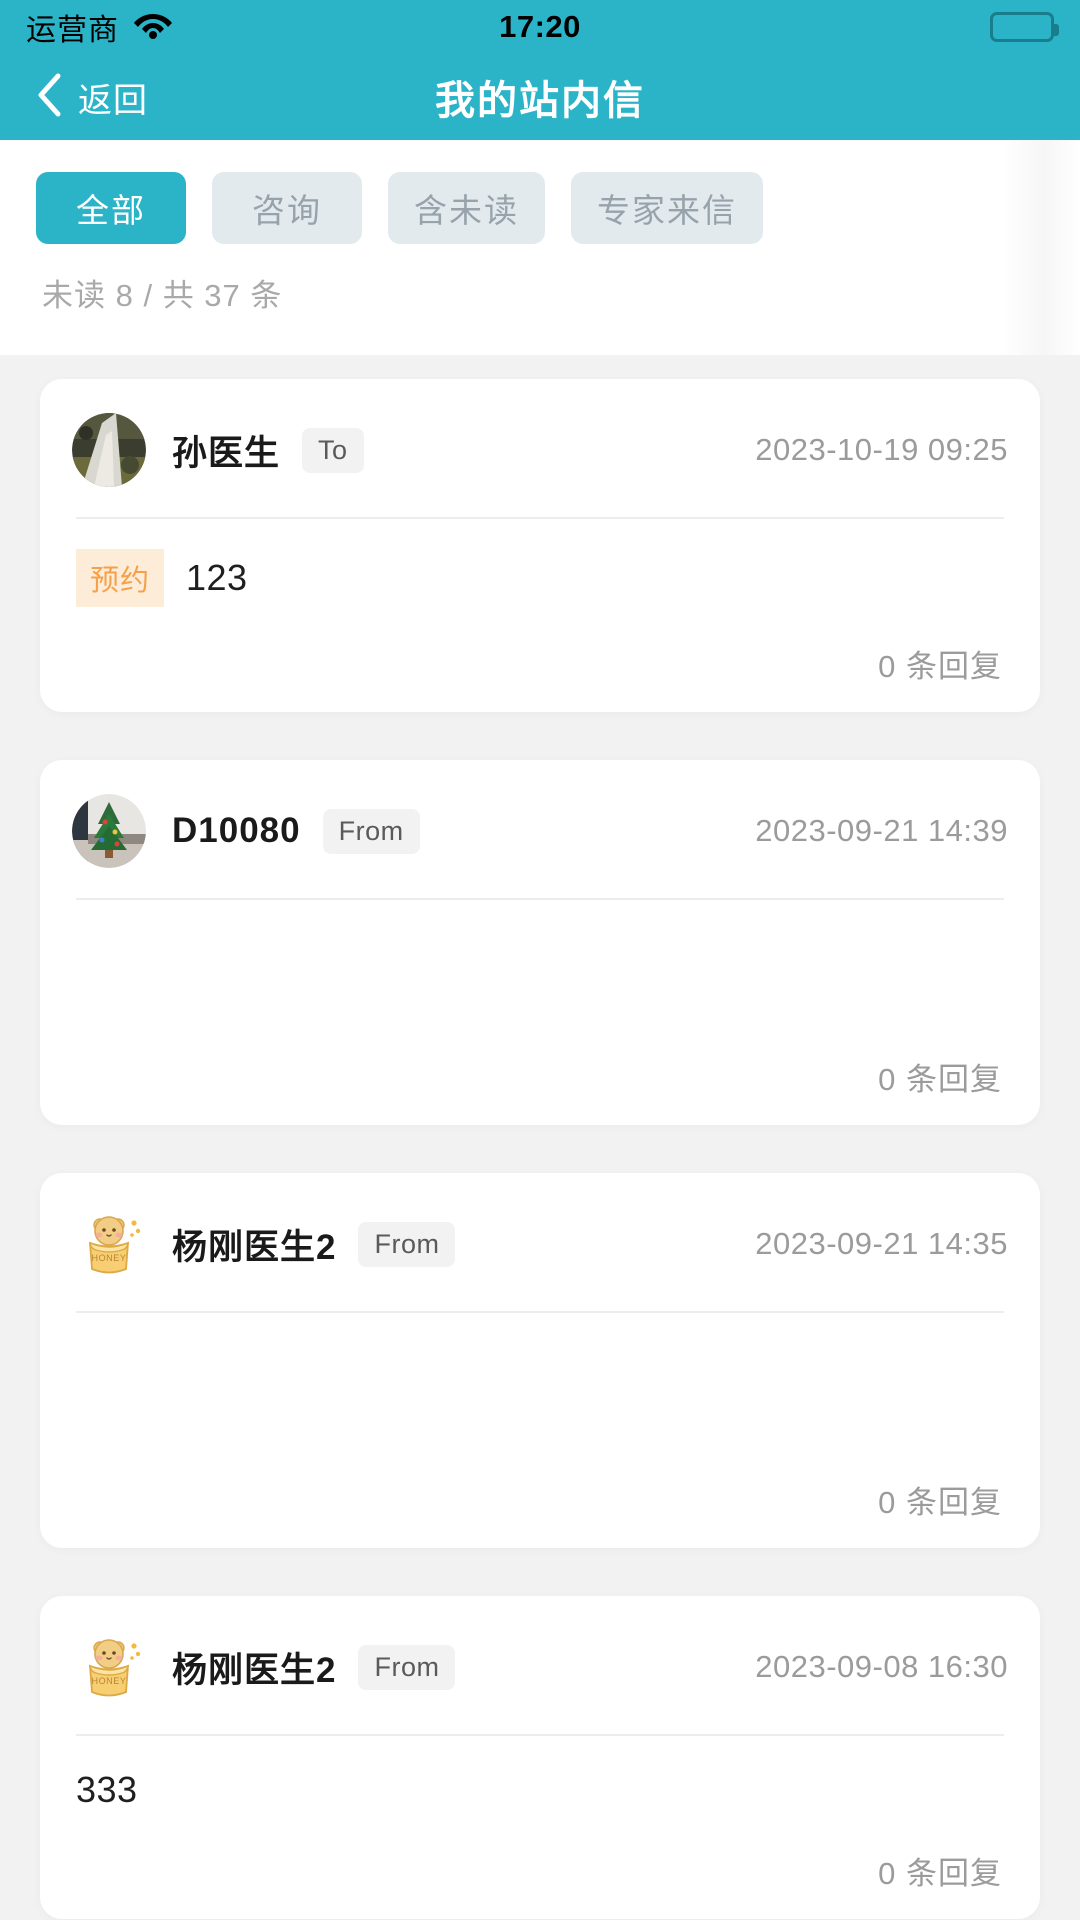 The width and height of the screenshot is (1080, 1920). I want to click on wifi-icon, so click(153, 27).